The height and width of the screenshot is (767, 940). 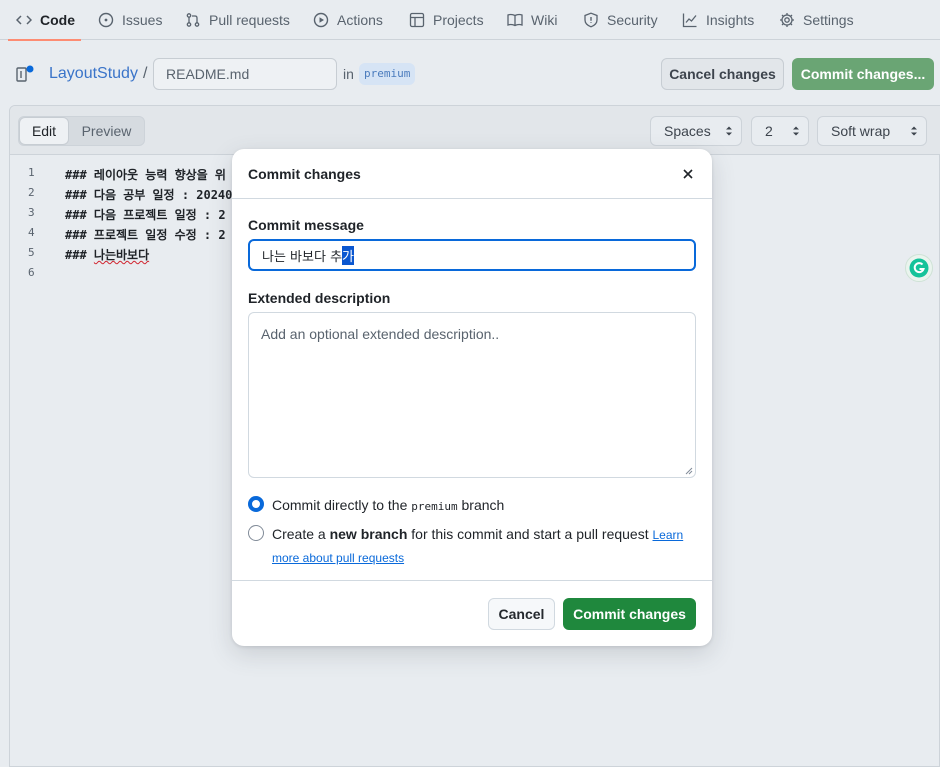 I want to click on spellcheck-word: 나는바보다, so click(x=121, y=255).